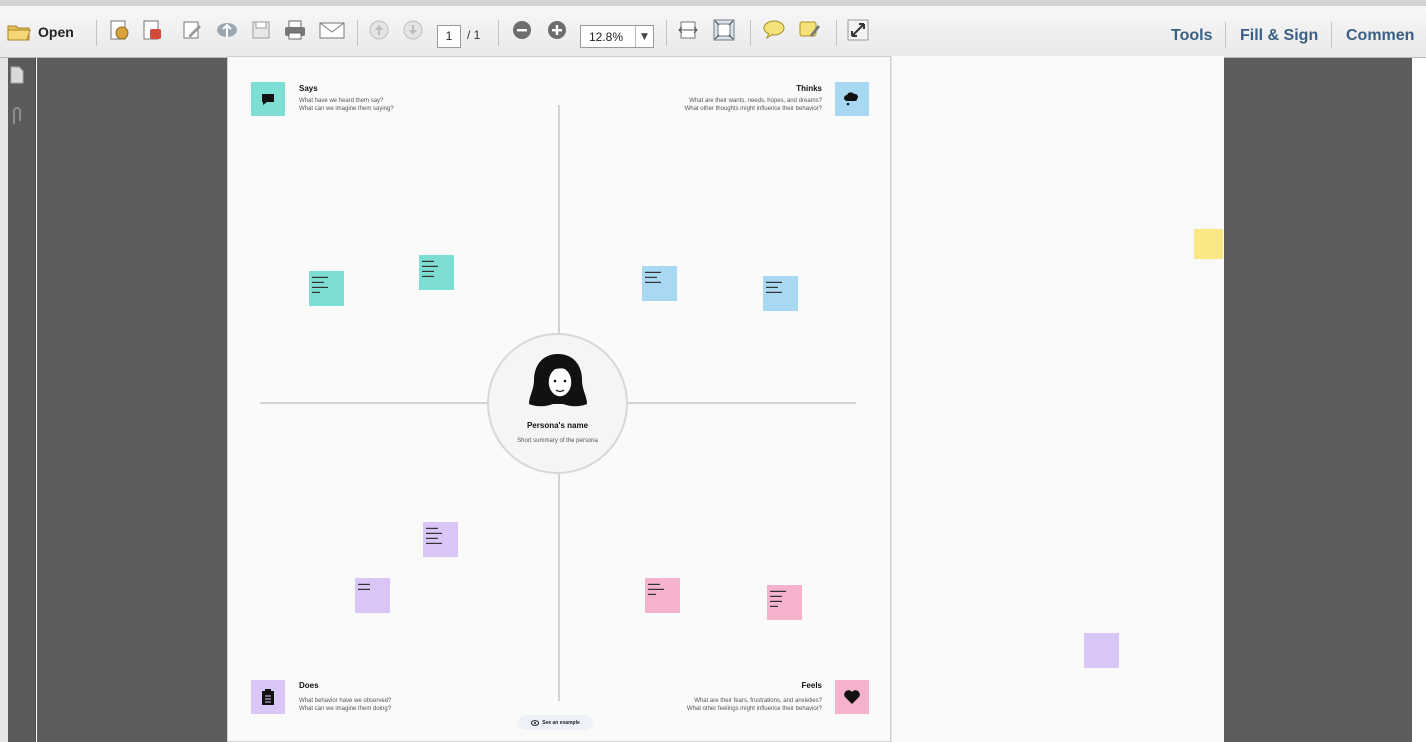 This screenshot has width=1426, height=742. I want to click on open-button: Open, so click(56, 32).